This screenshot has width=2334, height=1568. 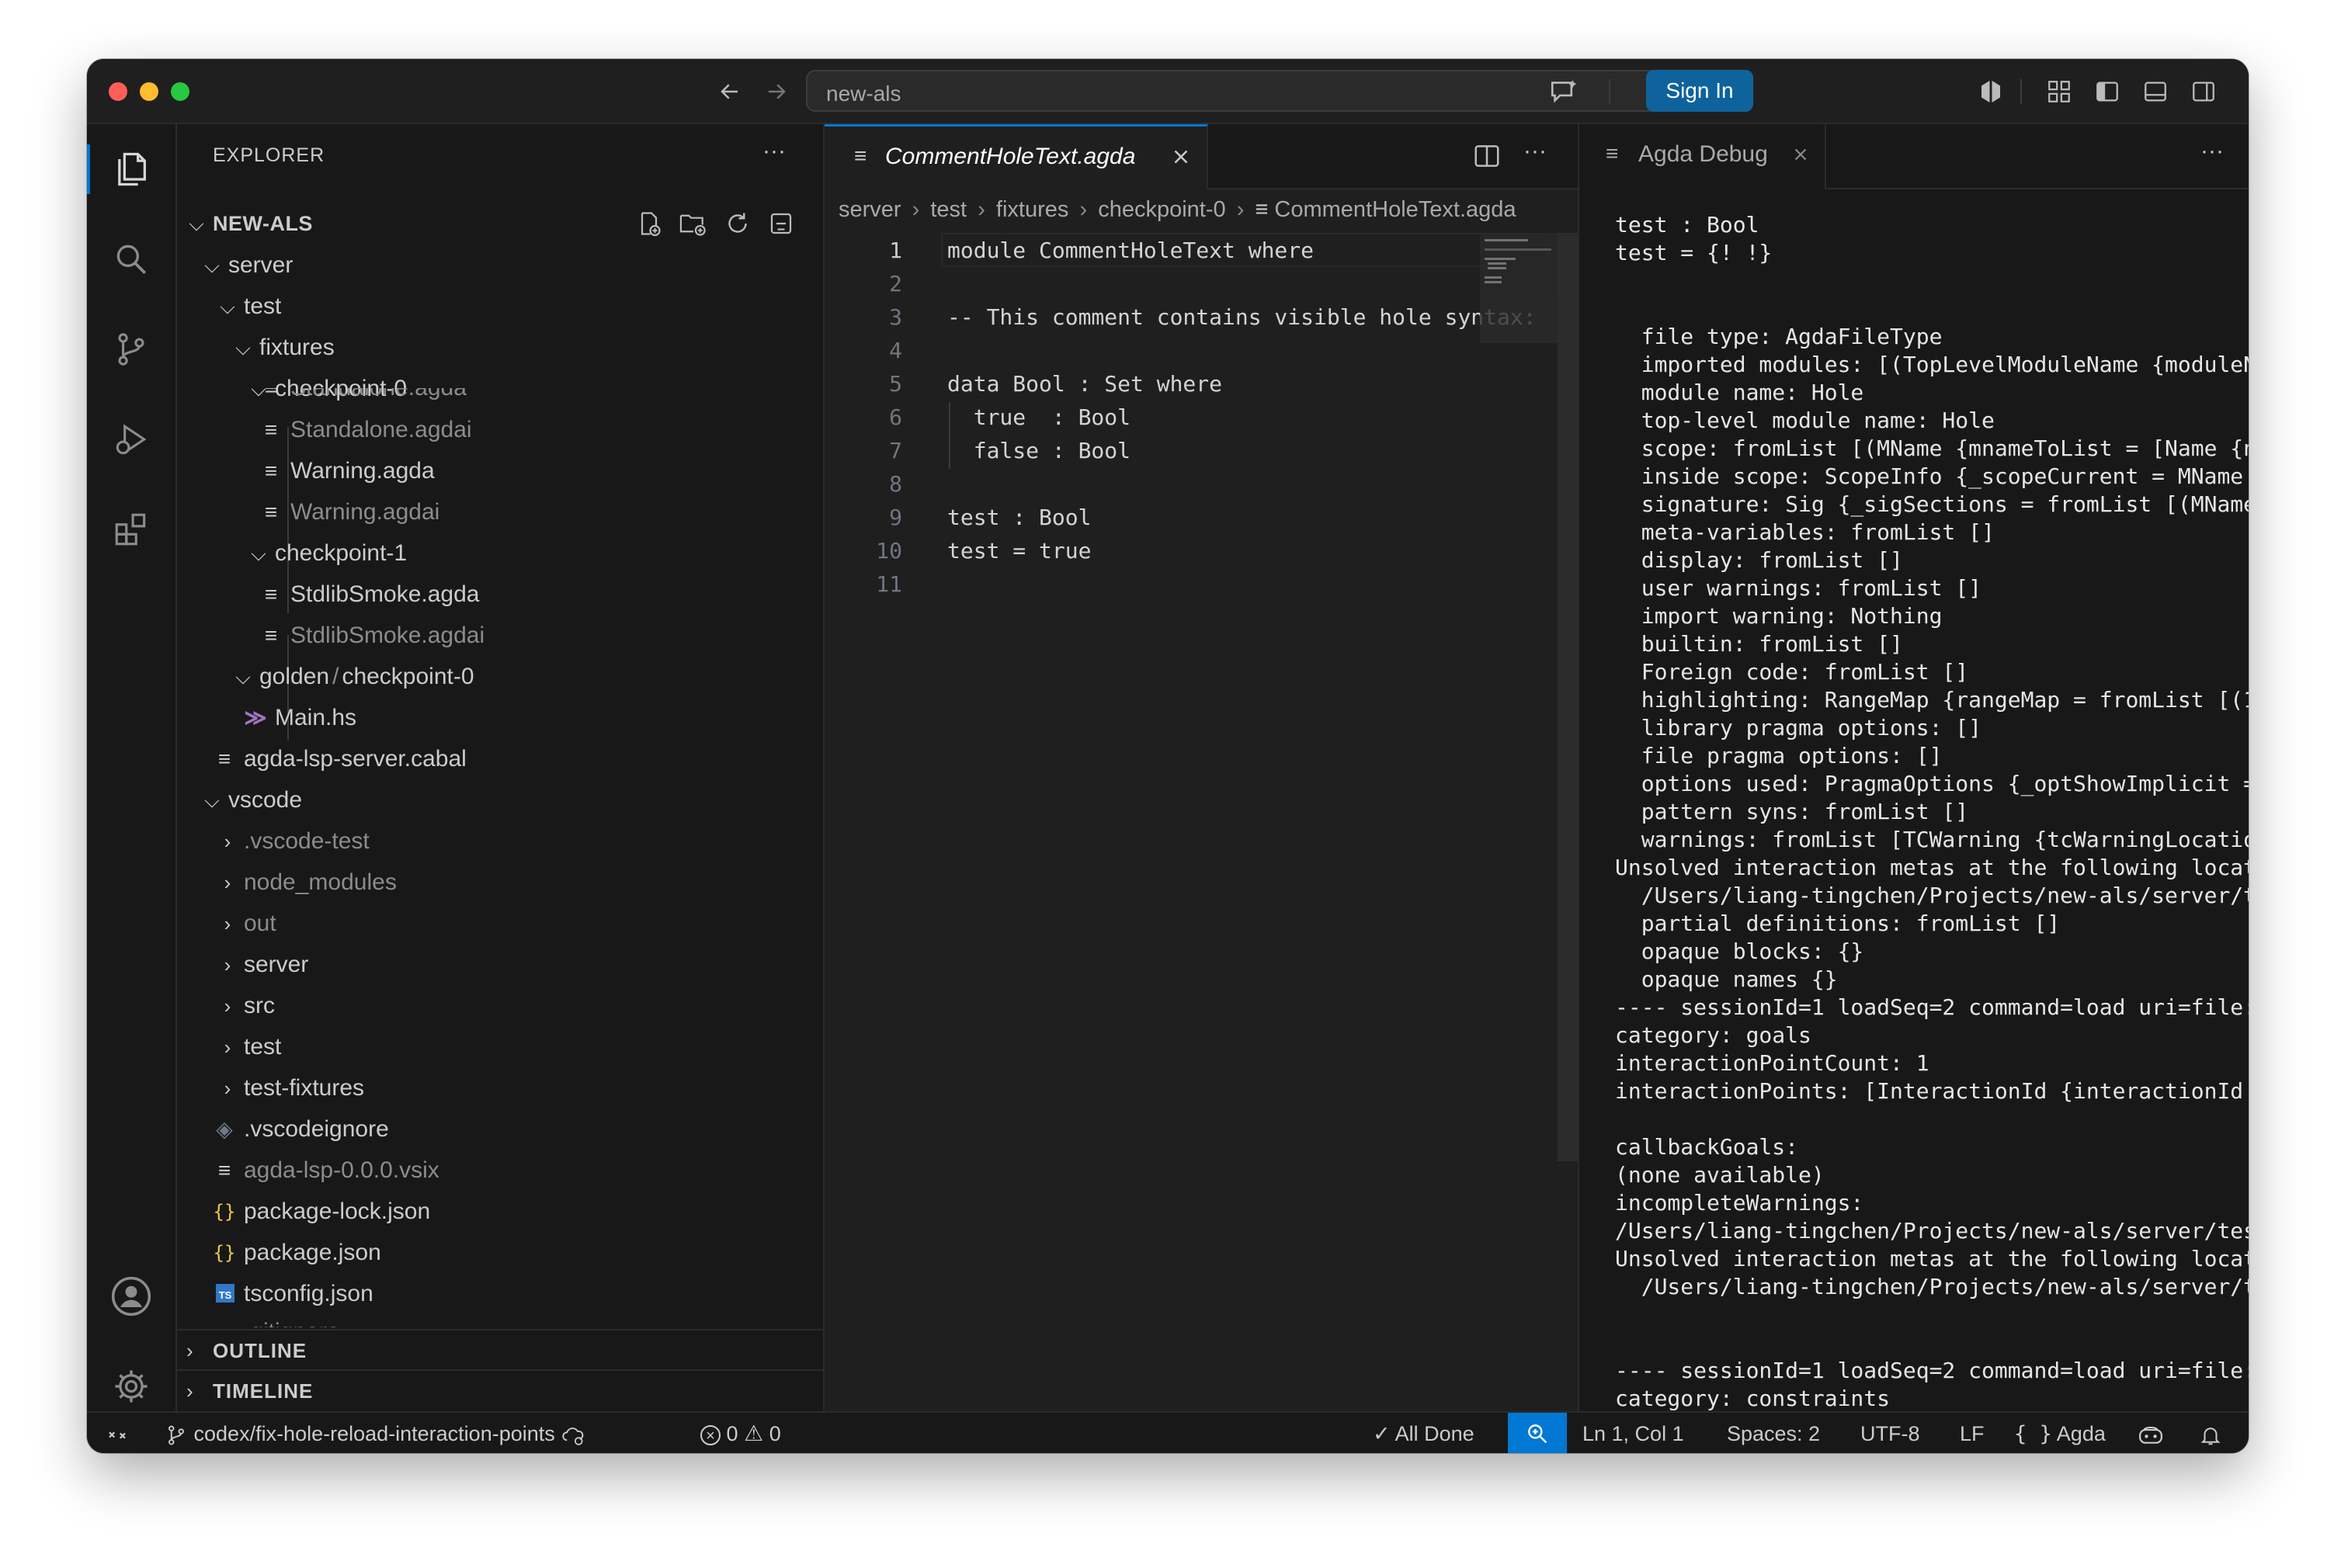 What do you see at coordinates (131, 169) in the screenshot?
I see `explorer-icon` at bounding box center [131, 169].